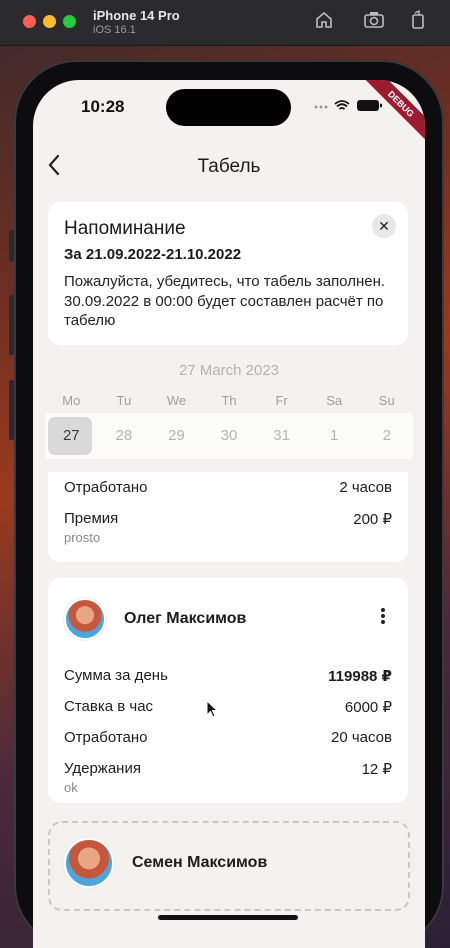 The width and height of the screenshot is (450, 948). What do you see at coordinates (91, 518) in the screenshot?
I see `bonus-label: Премия` at bounding box center [91, 518].